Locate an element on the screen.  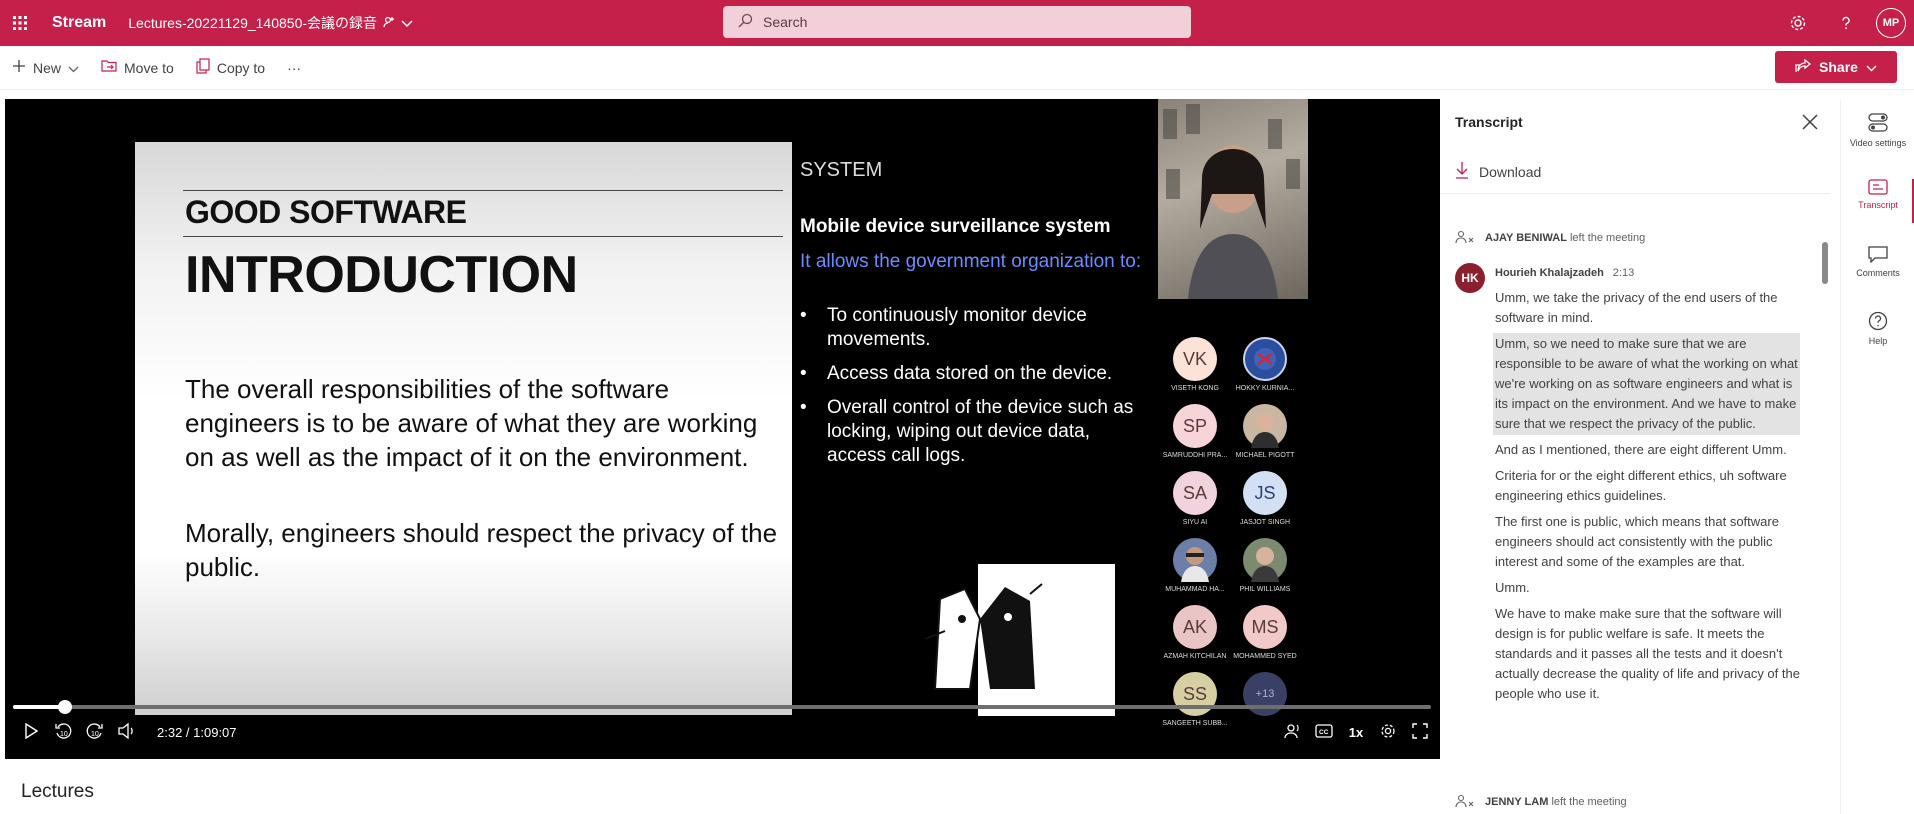
rail-video-settings: Video settings is located at coordinates (1877, 130).